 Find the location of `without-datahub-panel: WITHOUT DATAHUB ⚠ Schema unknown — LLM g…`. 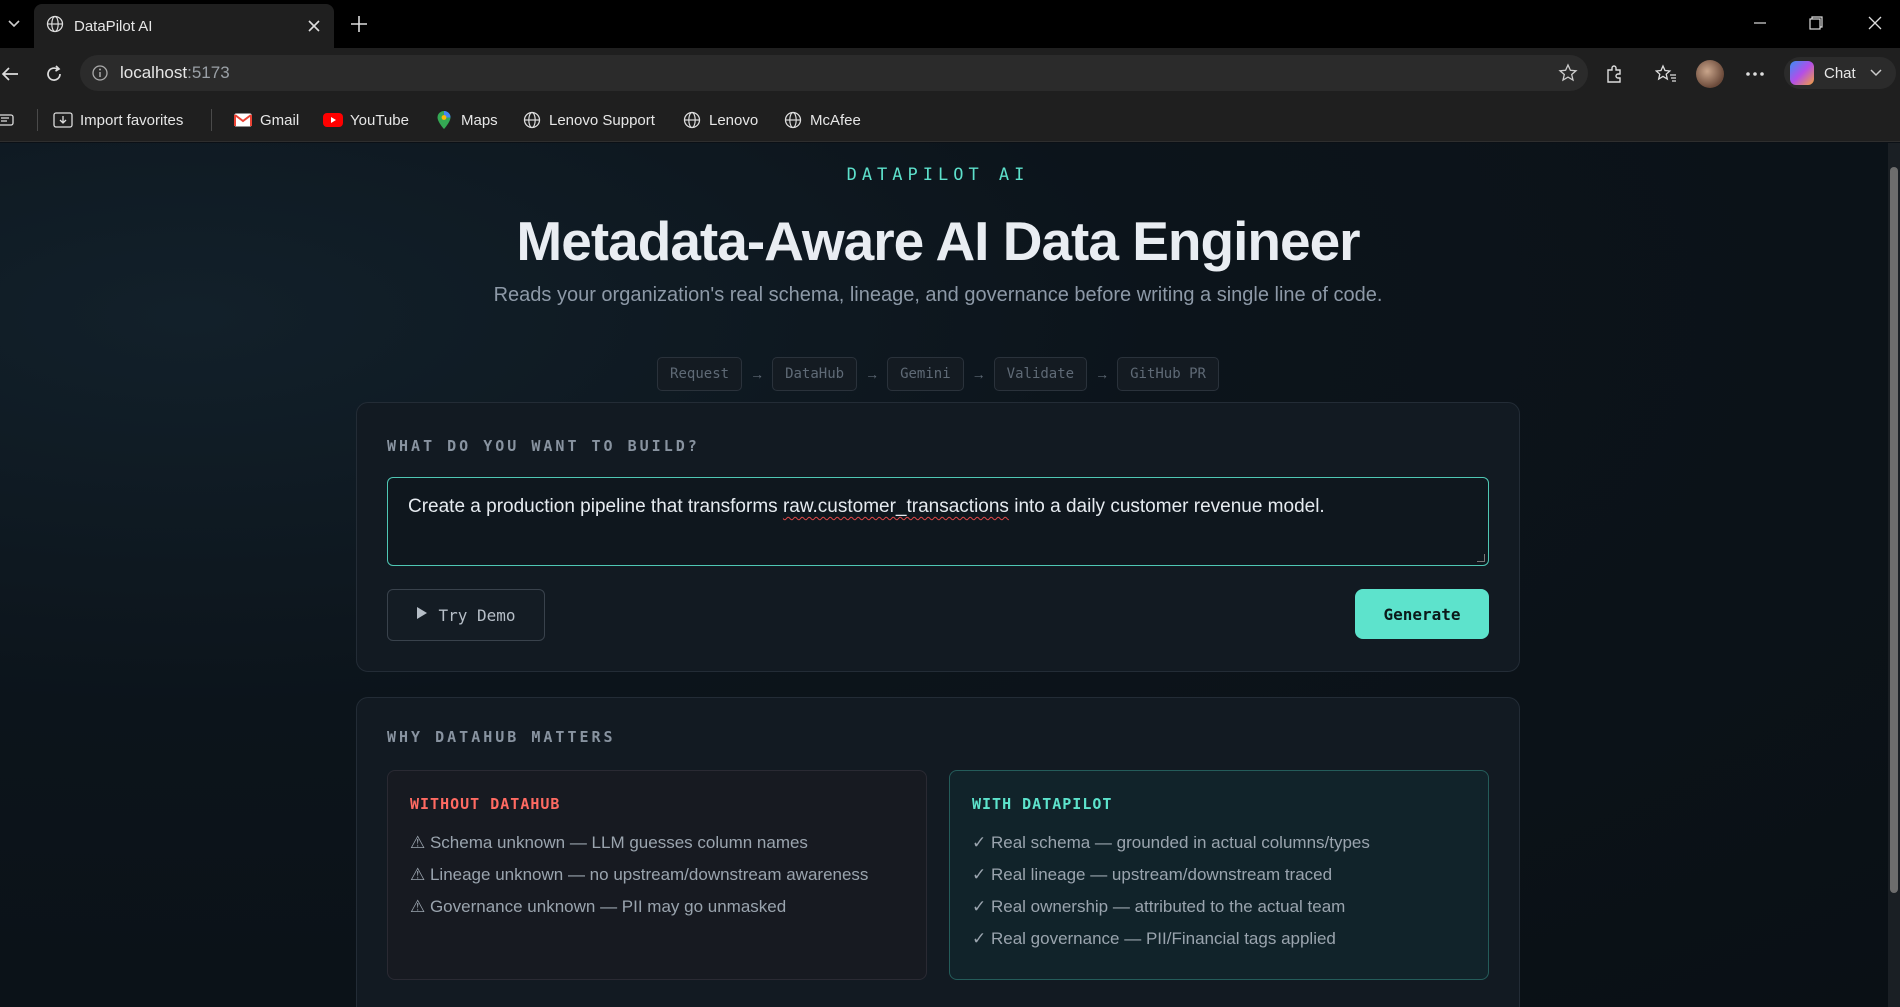

without-datahub-panel: WITHOUT DATAHUB ⚠ Schema unknown — LLM g… is located at coordinates (657, 875).